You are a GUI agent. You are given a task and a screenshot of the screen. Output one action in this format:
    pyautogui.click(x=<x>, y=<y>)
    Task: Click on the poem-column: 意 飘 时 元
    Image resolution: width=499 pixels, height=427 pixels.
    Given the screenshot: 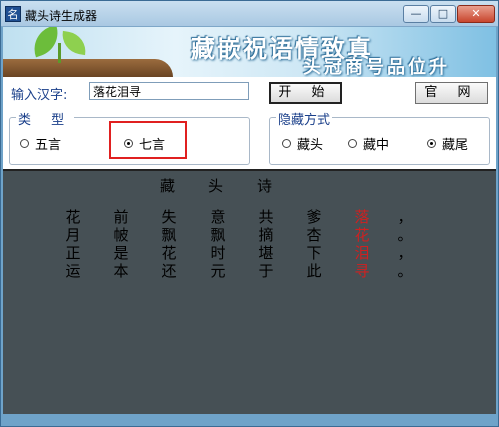 What is the action you would take?
    pyautogui.click(x=218, y=244)
    